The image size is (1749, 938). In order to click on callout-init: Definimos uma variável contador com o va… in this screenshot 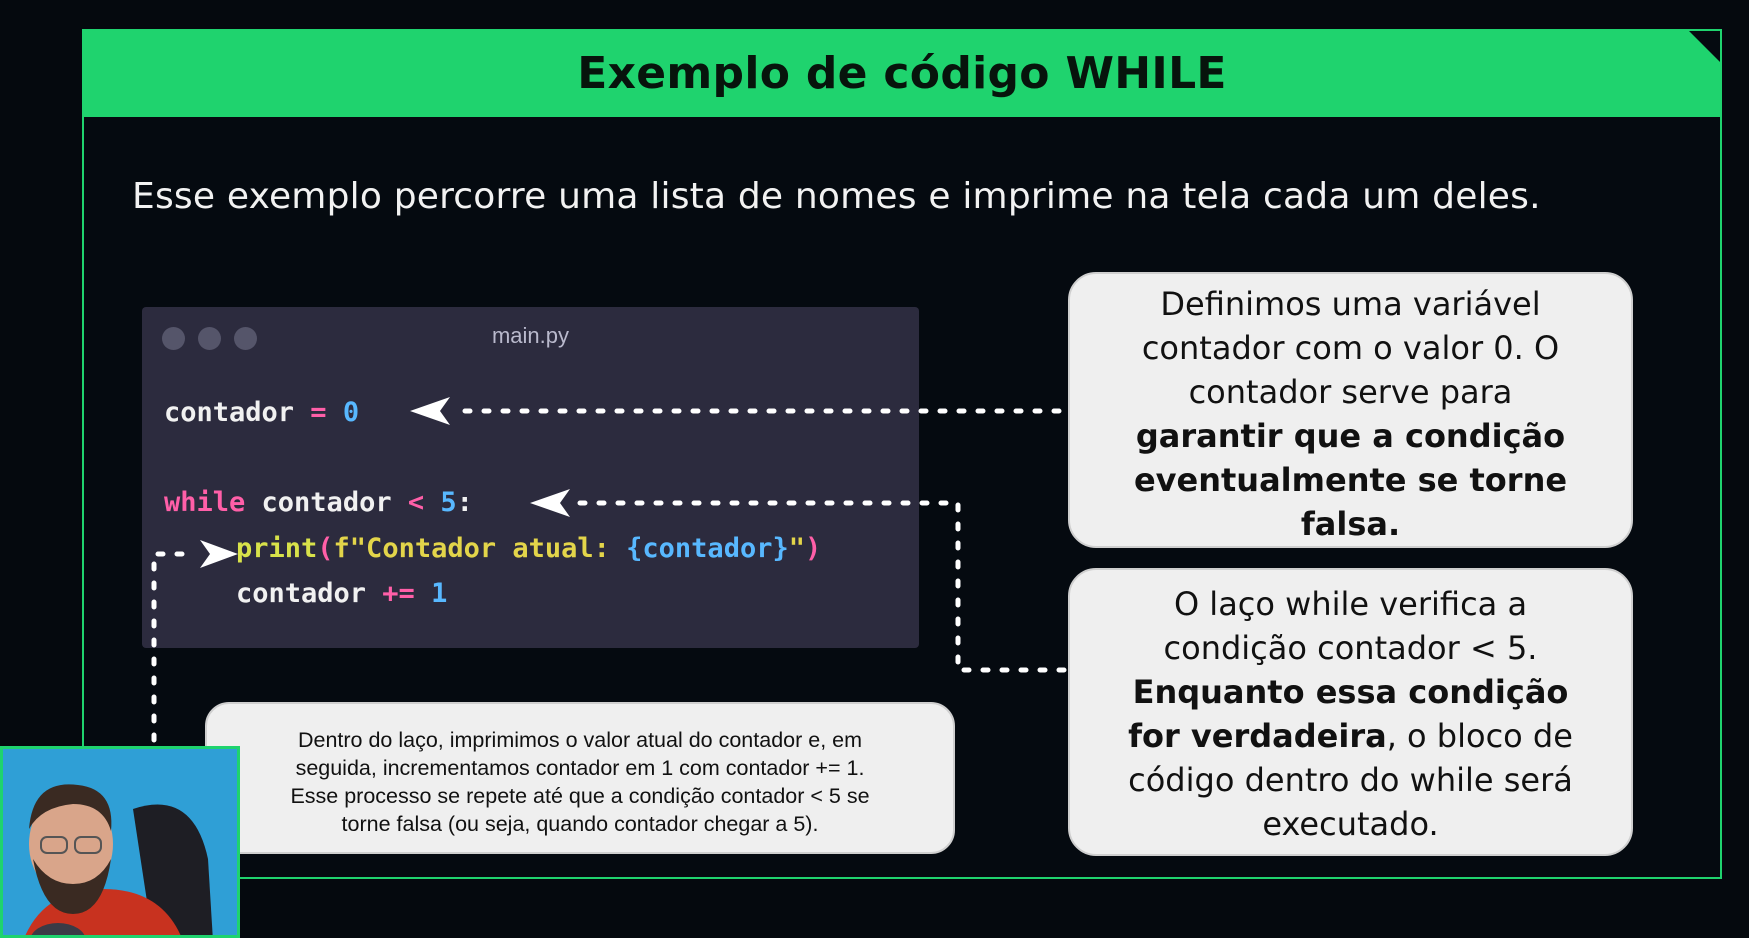, I will do `click(1350, 410)`.